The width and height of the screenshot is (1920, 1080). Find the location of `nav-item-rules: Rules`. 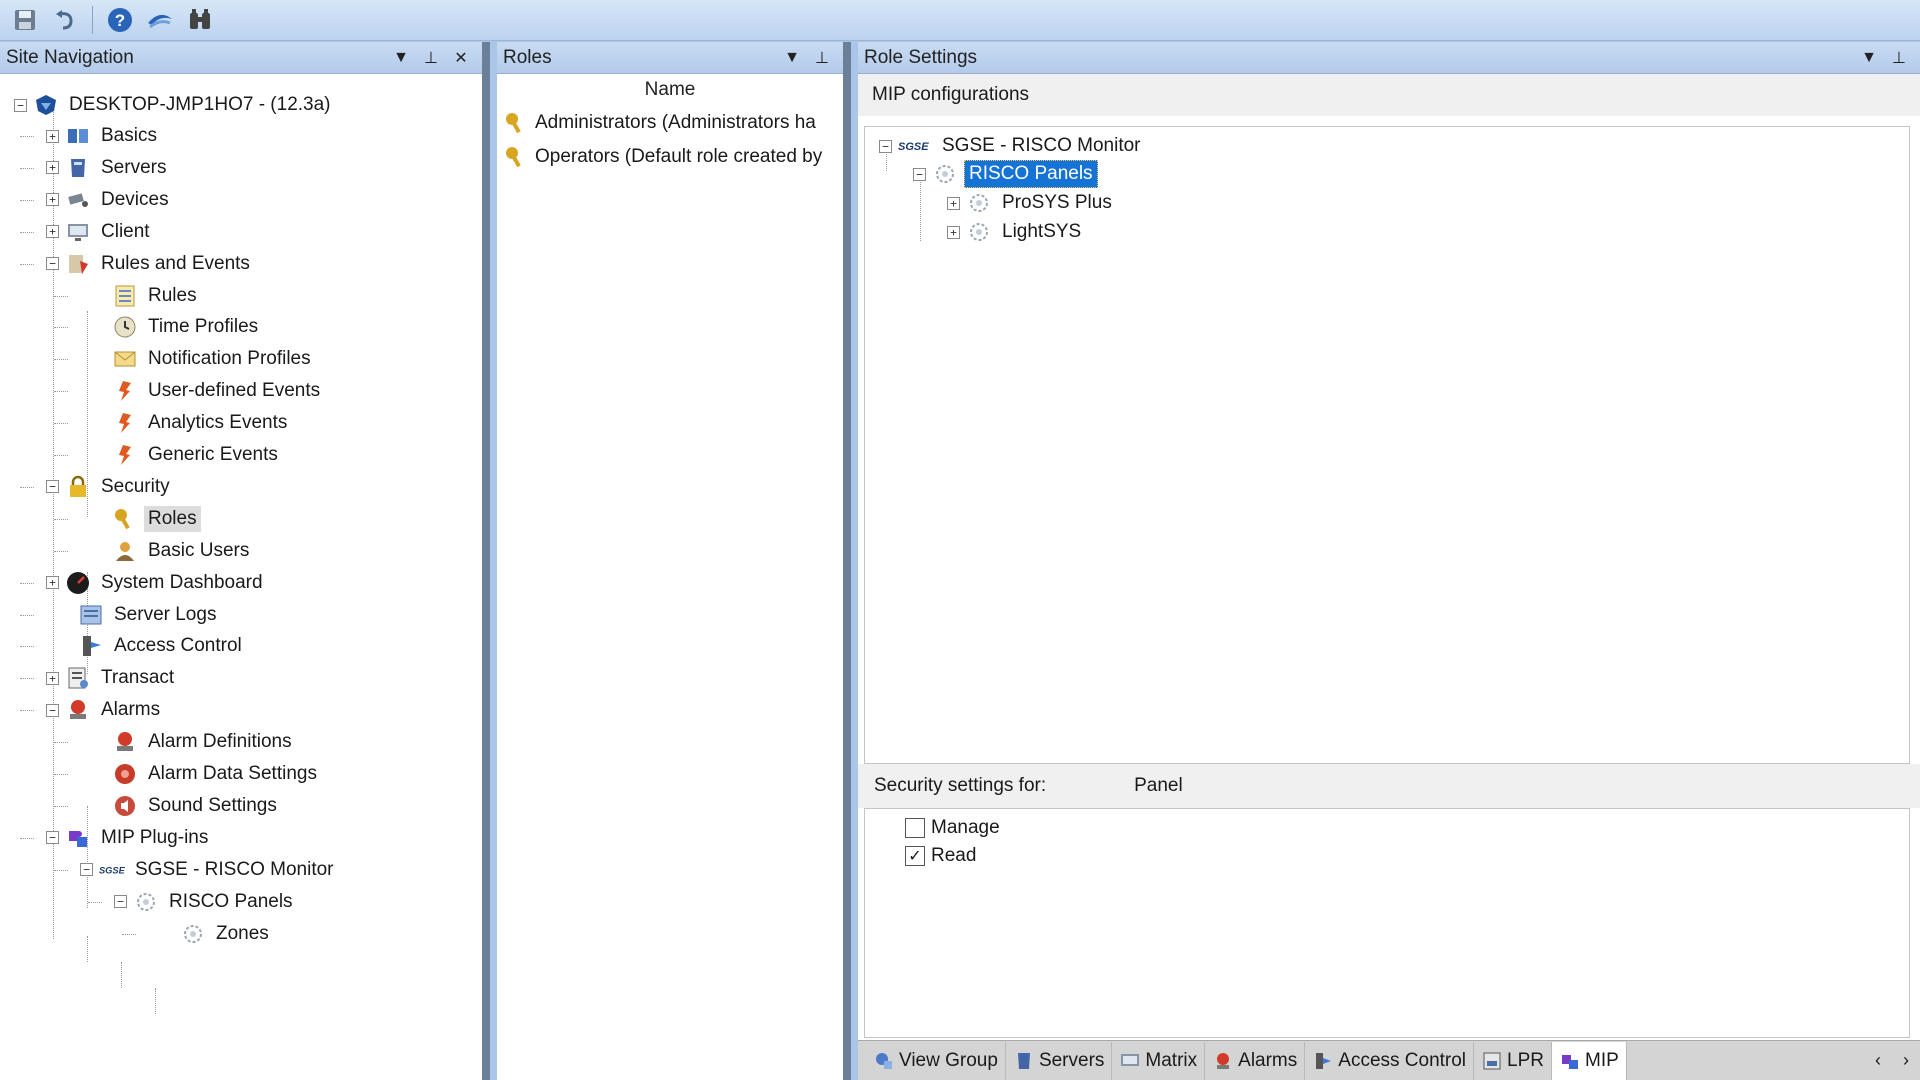

nav-item-rules: Rules is located at coordinates (156, 296).